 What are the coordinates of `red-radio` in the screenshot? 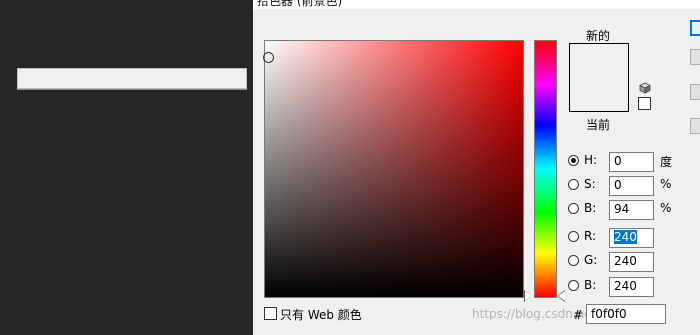 It's located at (573, 236).